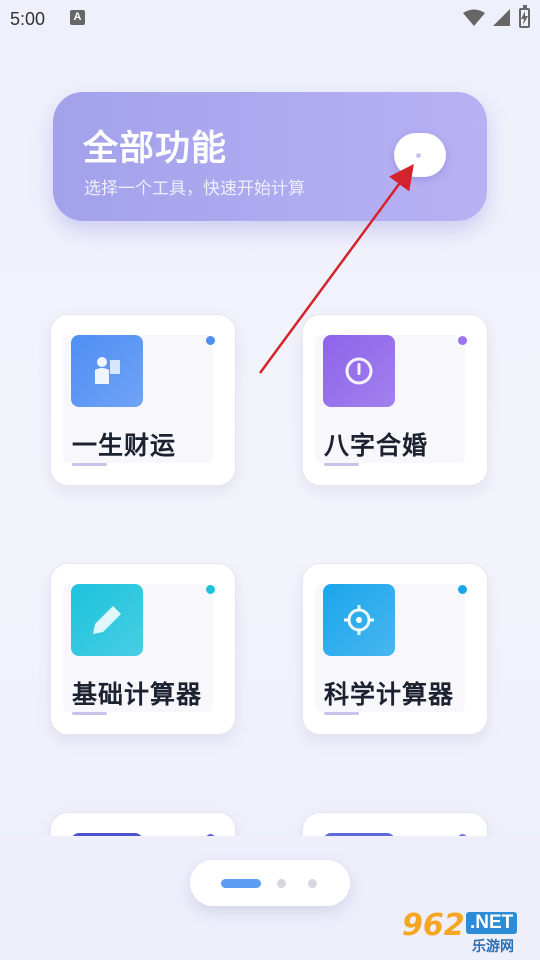  What do you see at coordinates (524, 16) in the screenshot?
I see `battery-icon` at bounding box center [524, 16].